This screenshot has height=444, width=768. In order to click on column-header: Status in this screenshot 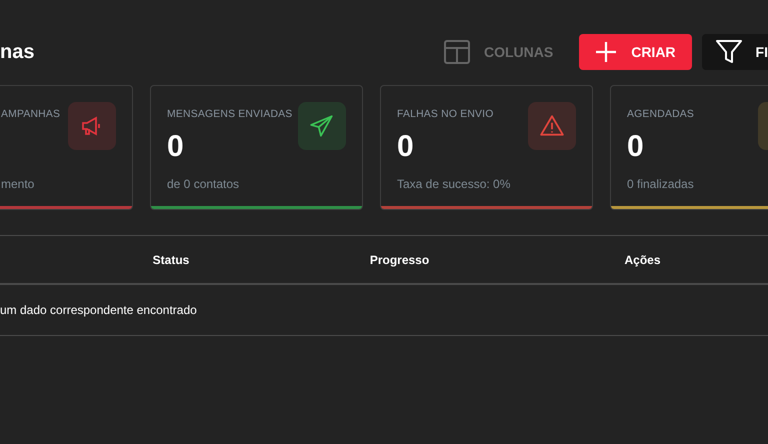, I will do `click(171, 259)`.